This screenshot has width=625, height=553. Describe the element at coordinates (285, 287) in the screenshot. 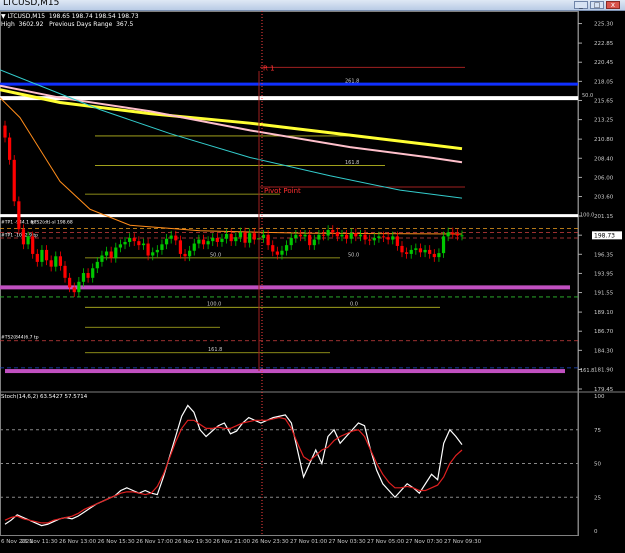

I see `magenta-support-band` at that location.